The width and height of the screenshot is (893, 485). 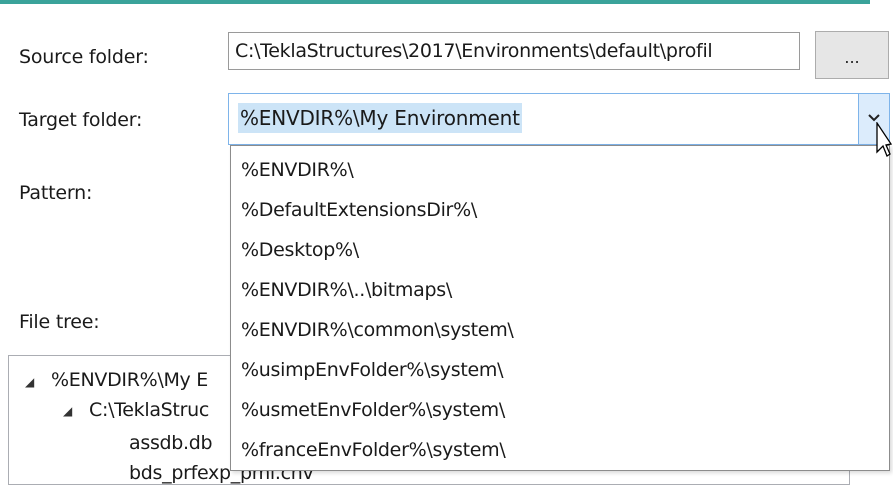 I want to click on dropdown-option: %ENVDIR%\, so click(x=297, y=170).